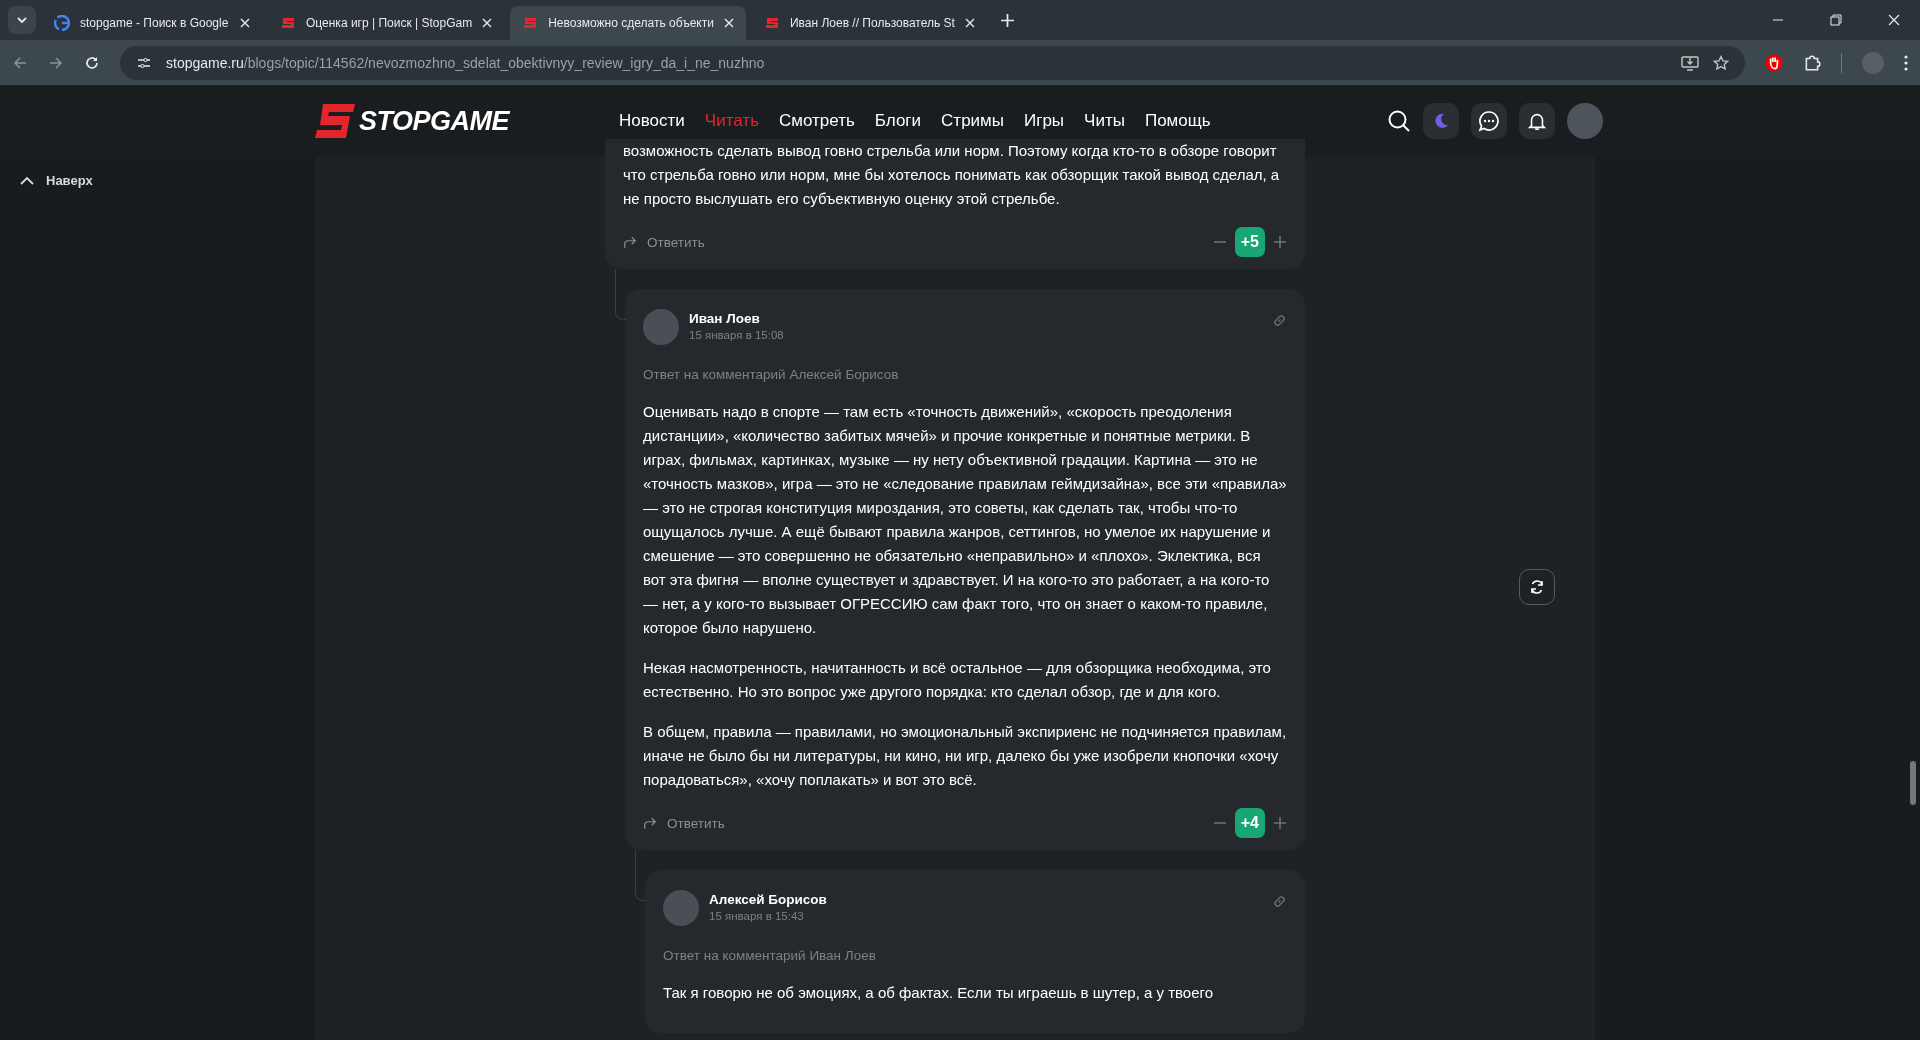 This screenshot has width=1920, height=1040. I want to click on nav-link: Читать, so click(731, 121).